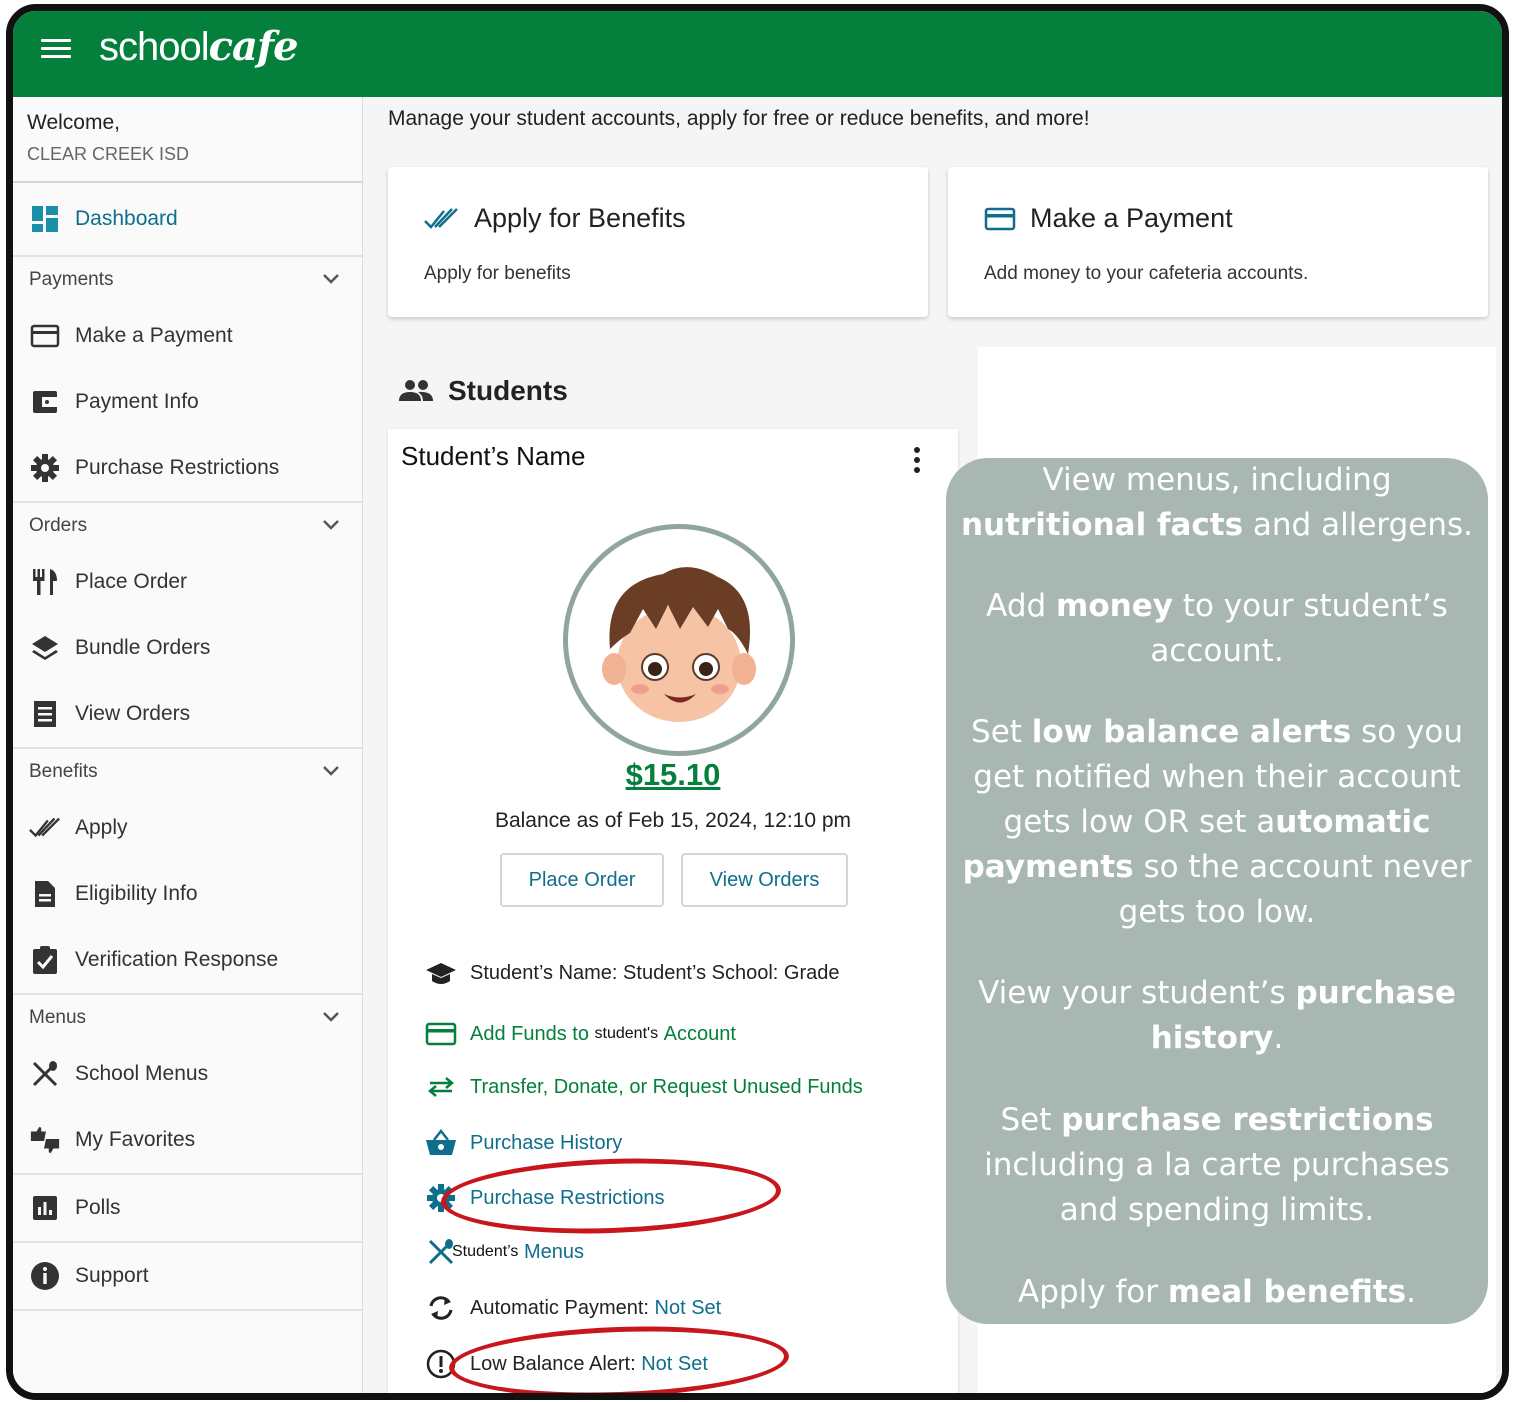  I want to click on sidebar-item-eligibility-info: Eligibility Info, so click(187, 894).